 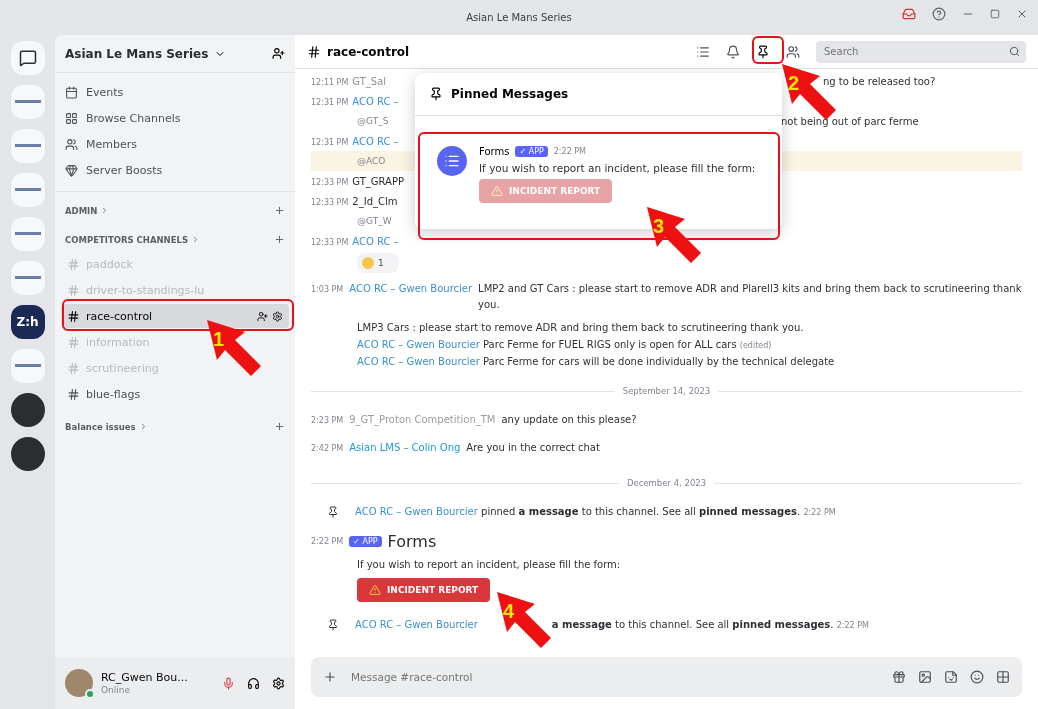 What do you see at coordinates (175, 144) in the screenshot?
I see `nav-item: Members` at bounding box center [175, 144].